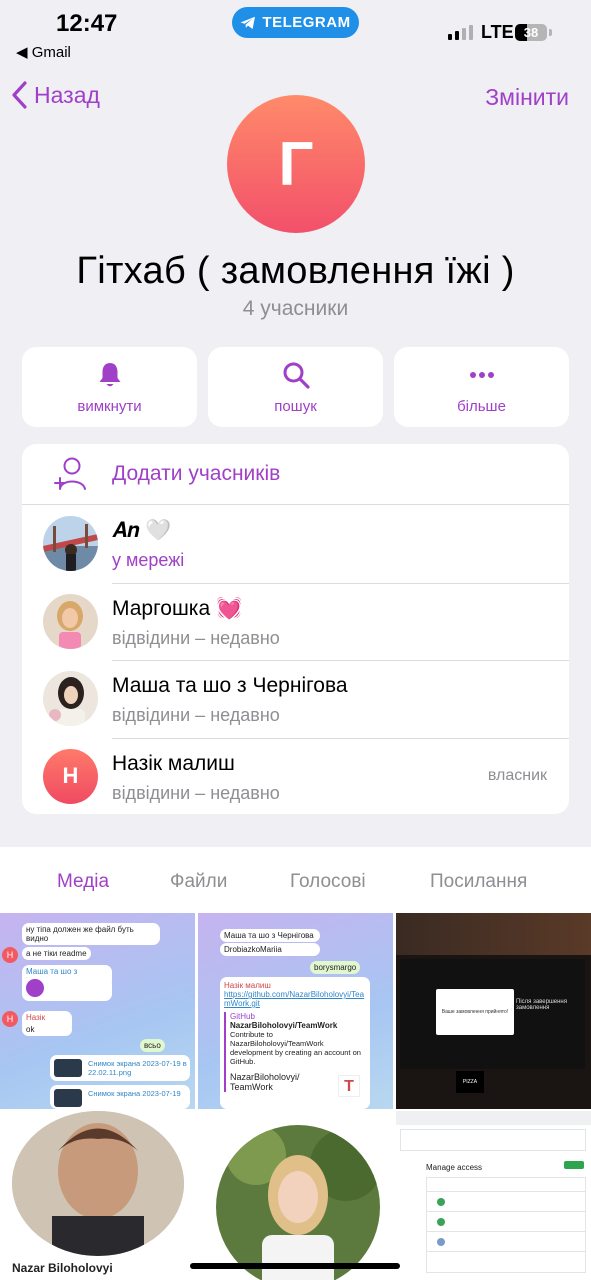 The width and height of the screenshot is (591, 1280). I want to click on edit-button: Змінити, so click(527, 97).